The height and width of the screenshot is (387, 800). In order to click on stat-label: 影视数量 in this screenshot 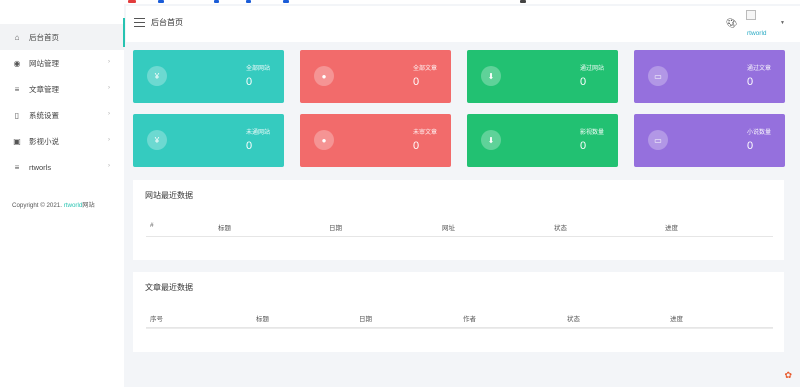, I will do `click(591, 133)`.